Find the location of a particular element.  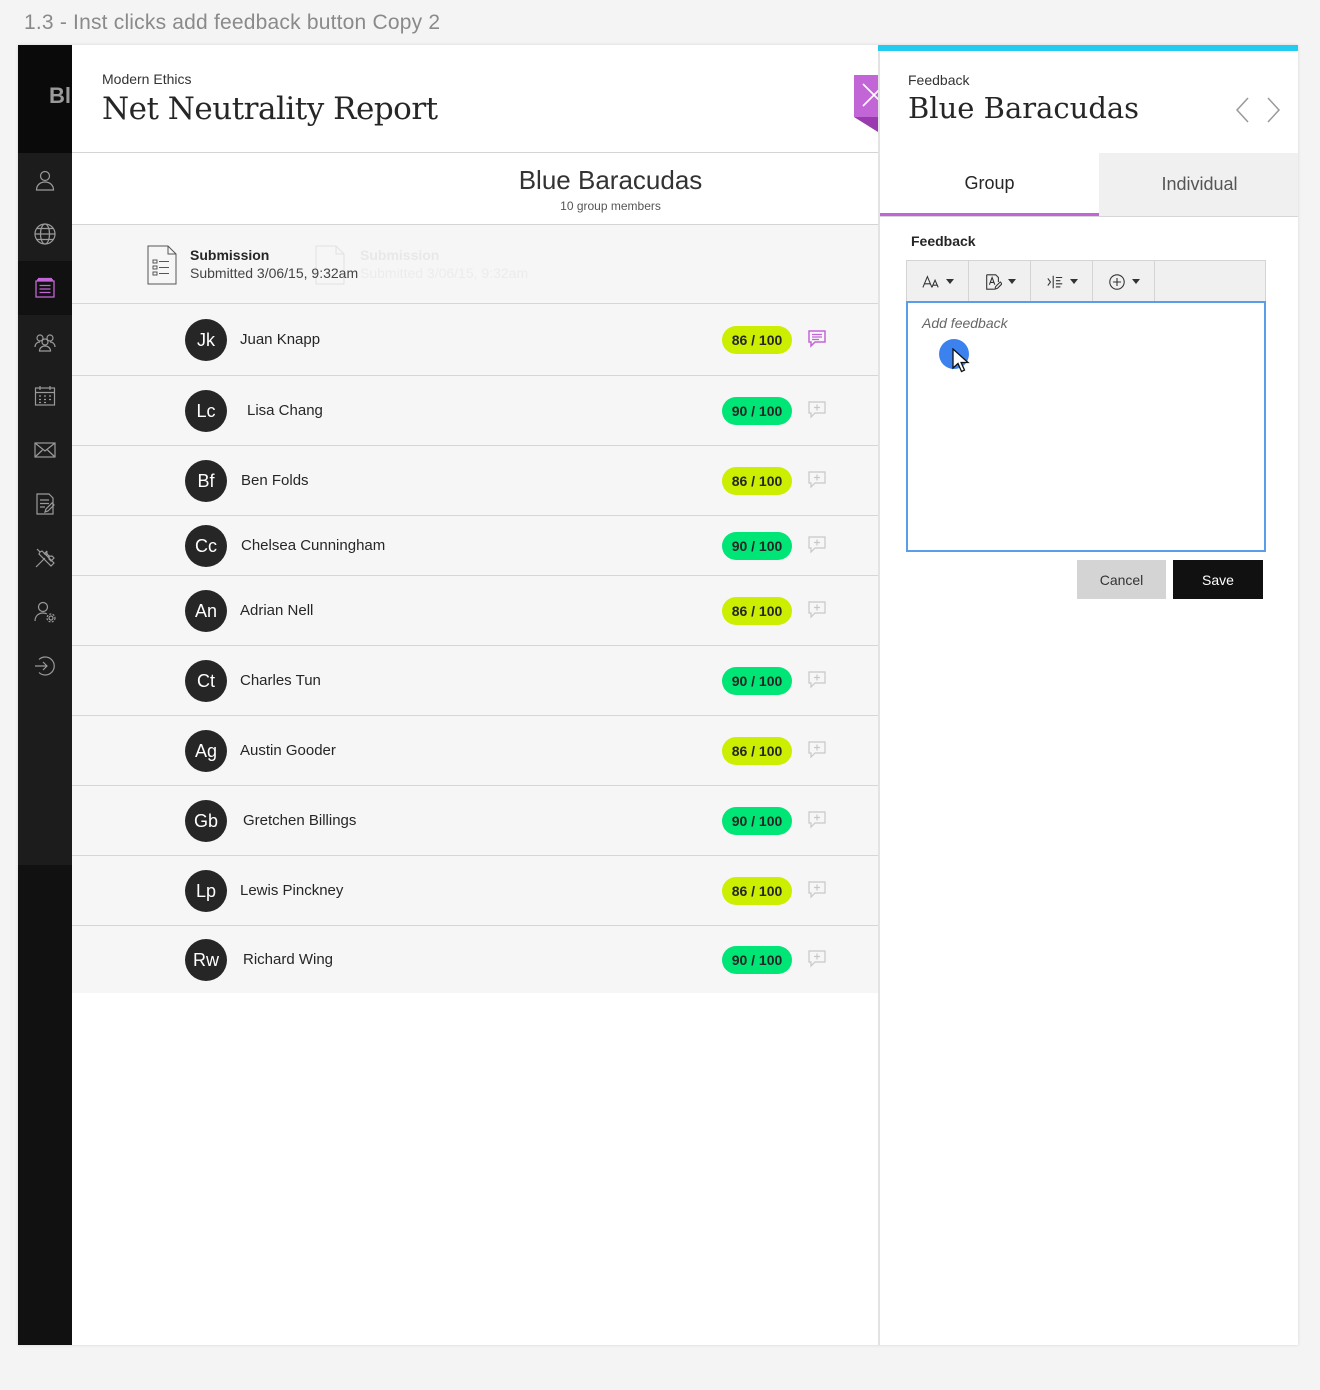

avatar: Lc is located at coordinates (206, 411).